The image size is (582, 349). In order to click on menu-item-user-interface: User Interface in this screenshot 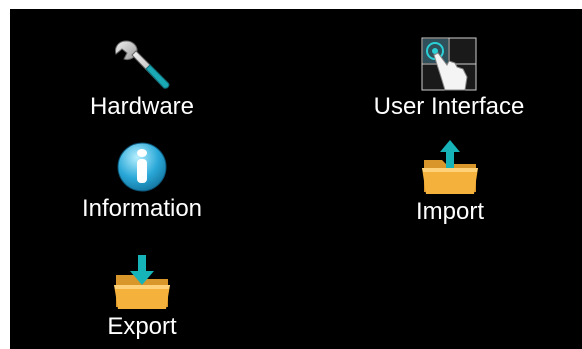, I will do `click(449, 79)`.